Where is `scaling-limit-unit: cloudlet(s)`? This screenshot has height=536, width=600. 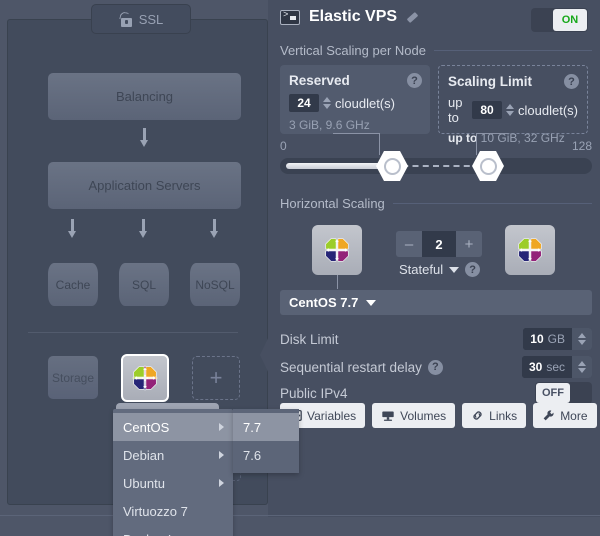
scaling-limit-unit: cloudlet(s) is located at coordinates (548, 110).